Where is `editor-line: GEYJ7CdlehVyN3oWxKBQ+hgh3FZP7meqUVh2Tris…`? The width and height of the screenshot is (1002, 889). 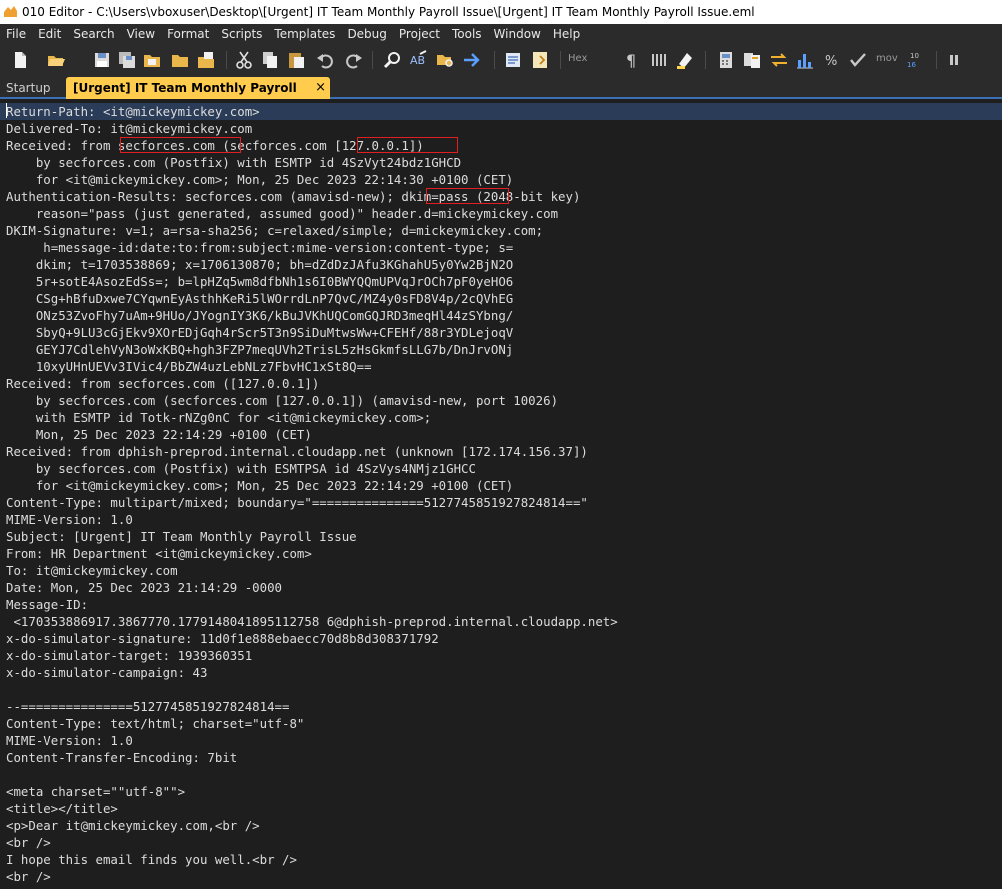
editor-line: GEYJ7CdlehVyN3oWxKBQ+hgh3FZP7meqUVh2Tris… is located at coordinates (260, 349).